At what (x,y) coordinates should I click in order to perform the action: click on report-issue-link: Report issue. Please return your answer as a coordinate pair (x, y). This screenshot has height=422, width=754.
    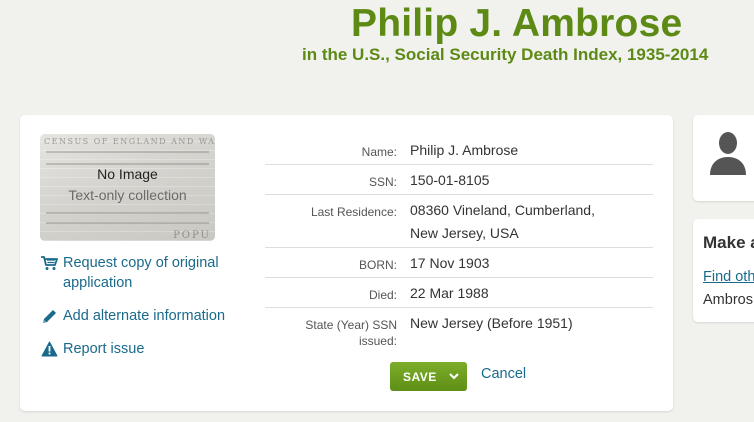
    Looking at the image, I should click on (91, 349).